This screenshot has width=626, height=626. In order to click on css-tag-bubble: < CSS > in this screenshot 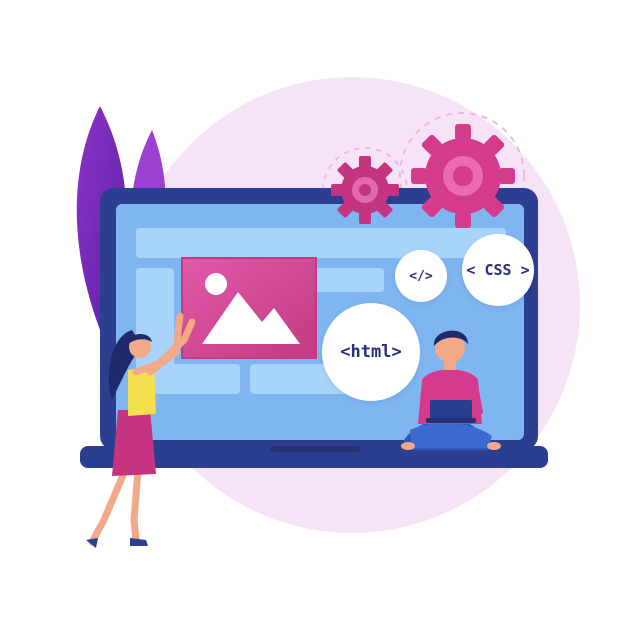, I will do `click(498, 270)`.